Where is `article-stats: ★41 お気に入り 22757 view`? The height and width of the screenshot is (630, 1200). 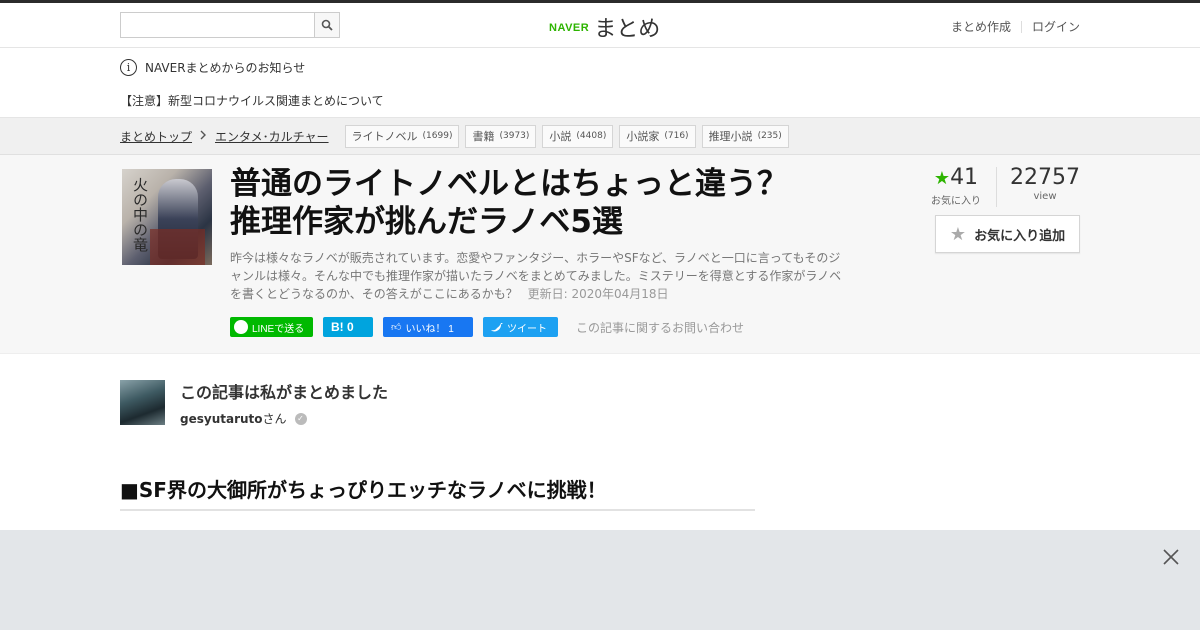 article-stats: ★41 お気に入り 22757 view is located at coordinates (1003, 187).